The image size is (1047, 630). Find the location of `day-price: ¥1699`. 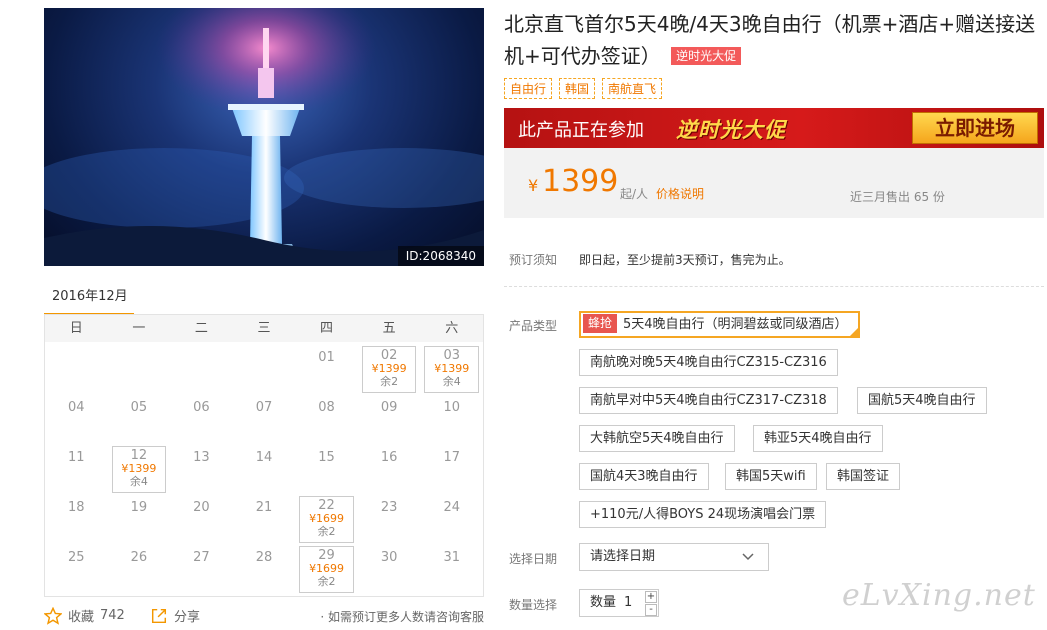

day-price: ¥1699 is located at coordinates (327, 518).